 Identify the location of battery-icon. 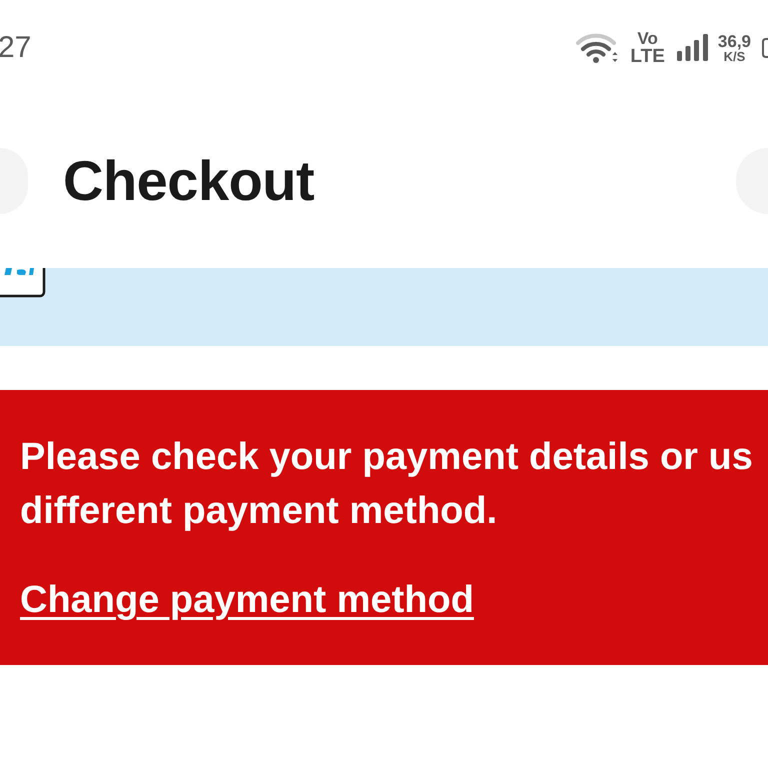
(765, 48).